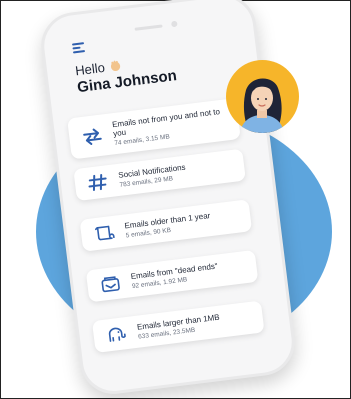  I want to click on scroll-icon, so click(105, 233).